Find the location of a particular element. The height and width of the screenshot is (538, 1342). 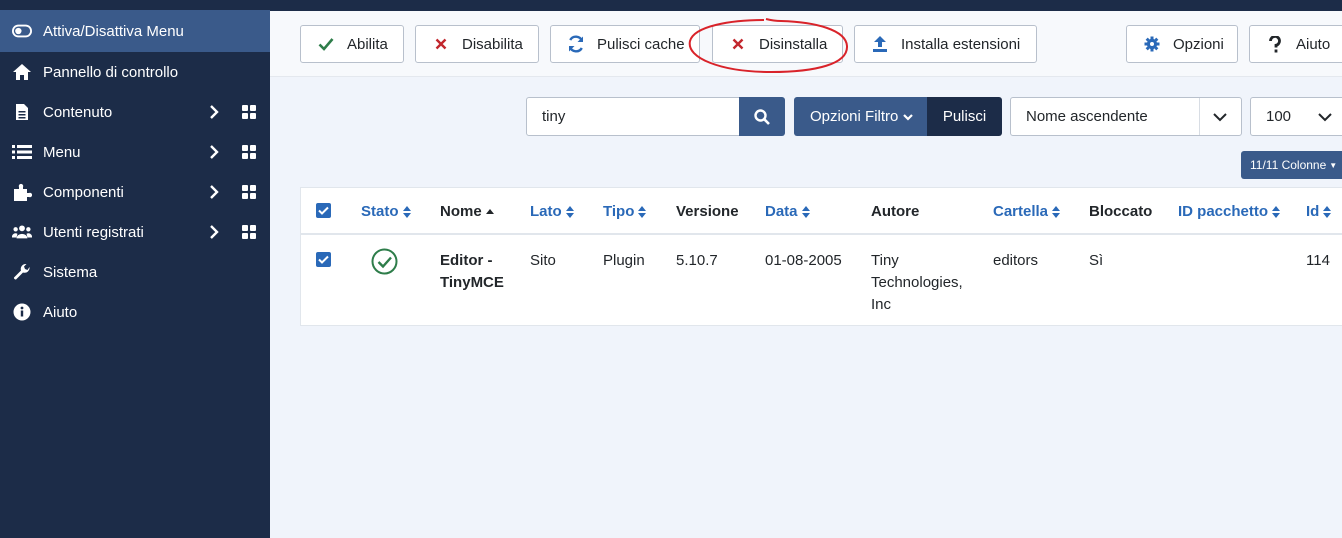

install-extensions-label: Installa estensioni is located at coordinates (961, 44).